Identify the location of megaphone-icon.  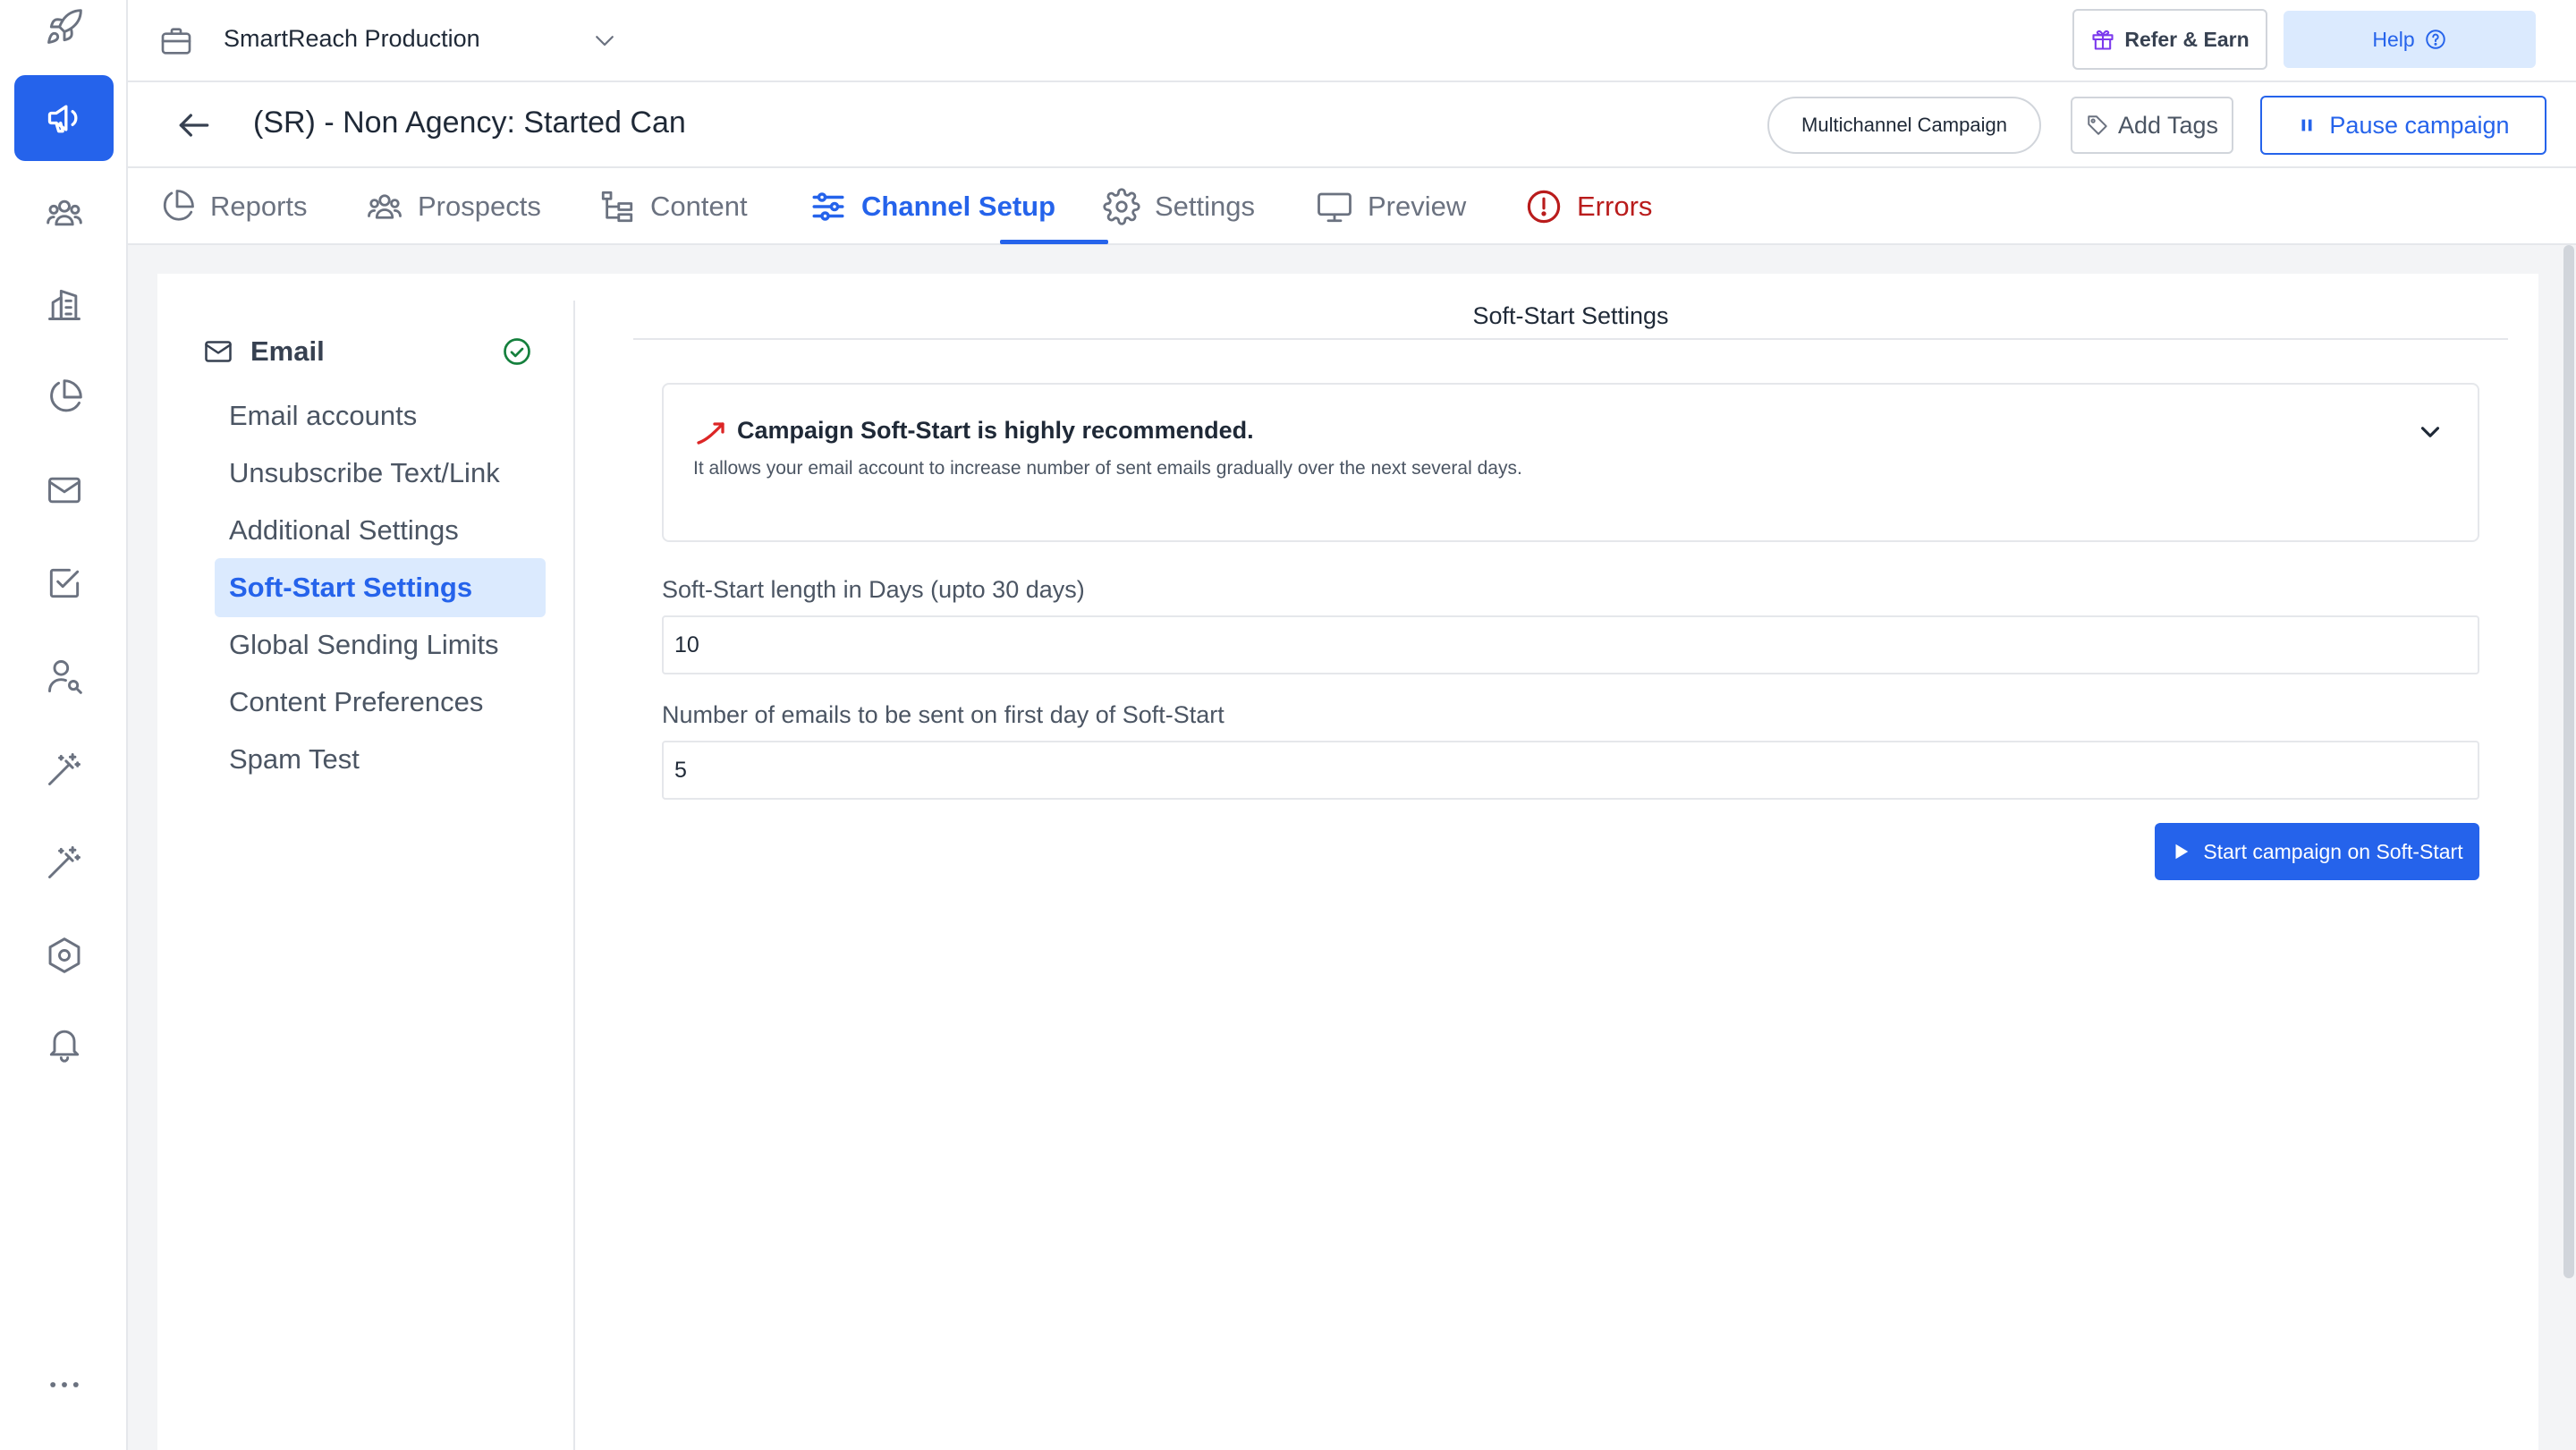
(64, 118).